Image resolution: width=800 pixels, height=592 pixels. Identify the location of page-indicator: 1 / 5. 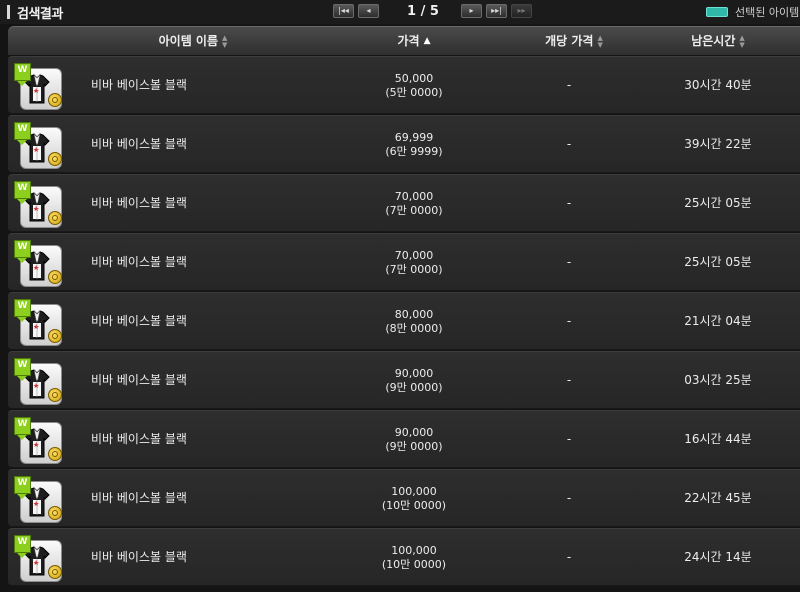
(423, 11).